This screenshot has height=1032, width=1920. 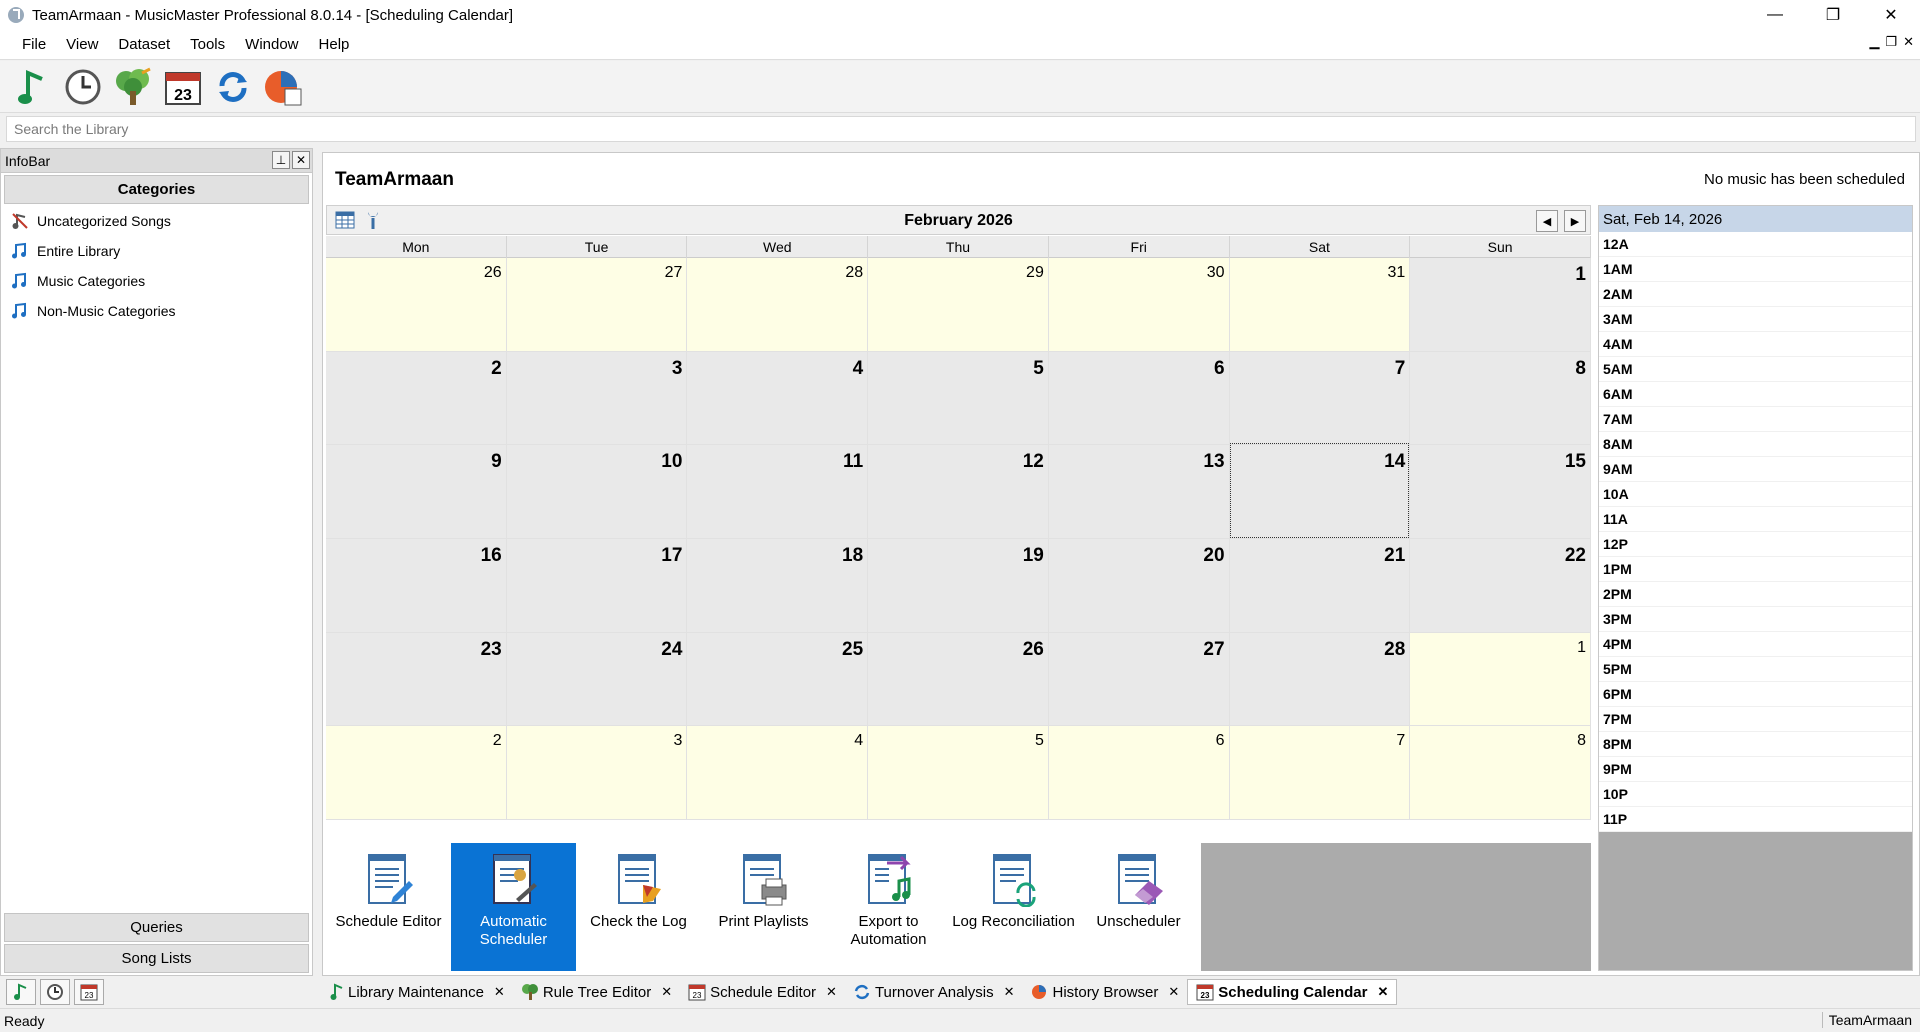 What do you see at coordinates (1547, 221) in the screenshot?
I see `prev-month-button: ◀` at bounding box center [1547, 221].